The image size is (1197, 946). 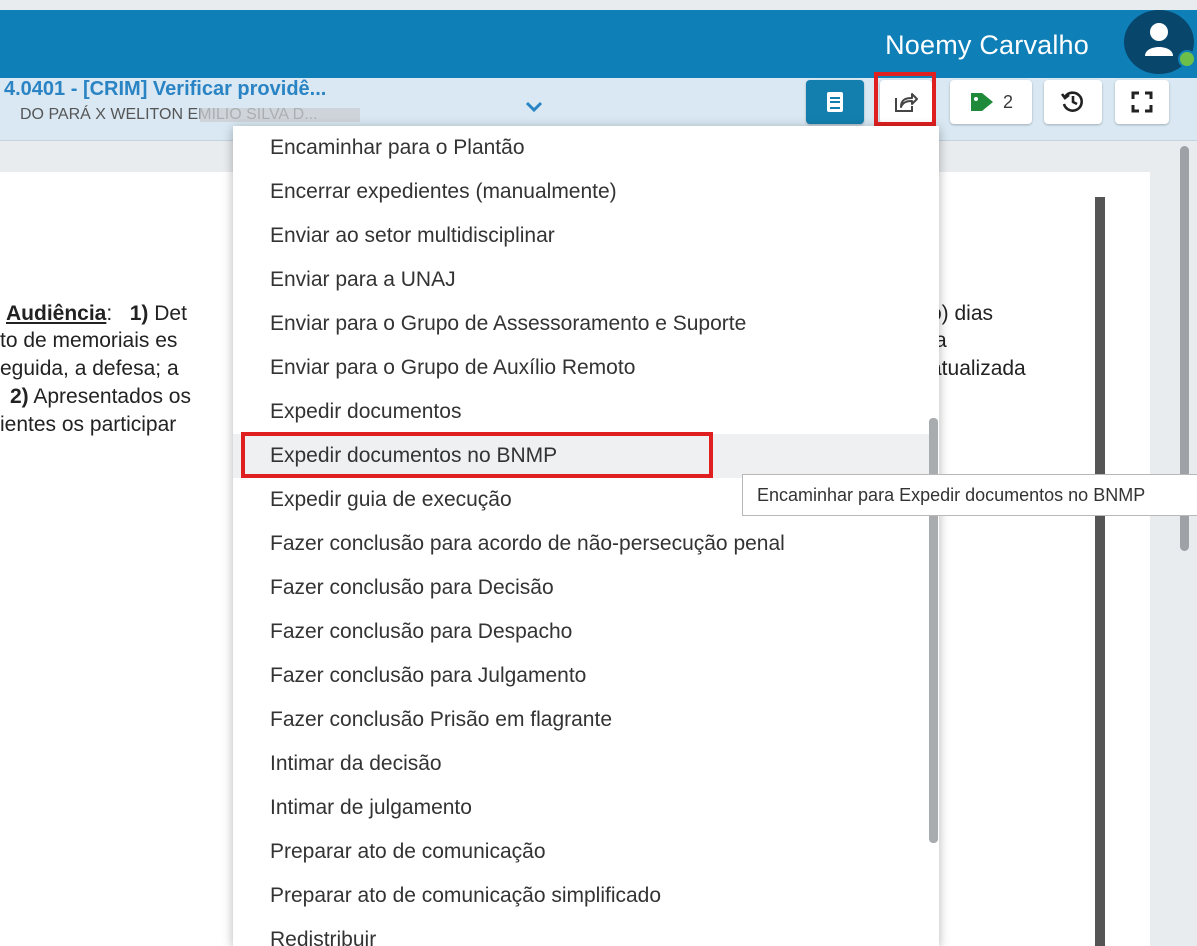 What do you see at coordinates (583, 764) in the screenshot?
I see `menu-item-intimar-decisao: Intimar da decisão` at bounding box center [583, 764].